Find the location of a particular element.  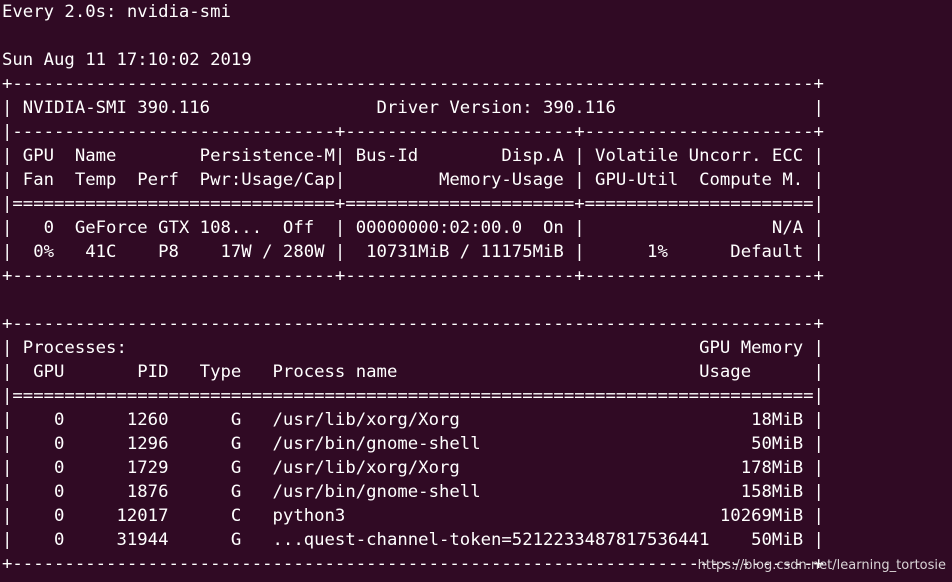

watermark: https://blog.csdn.net/learning_tortosie is located at coordinates (821, 565).